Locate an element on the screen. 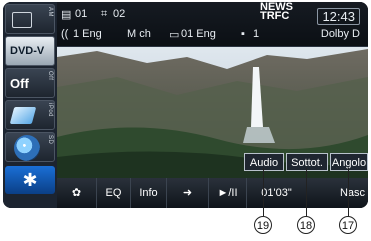 This screenshot has height=241, width=371. news-trfc-indicator: NEWS TRFC is located at coordinates (276, 12).